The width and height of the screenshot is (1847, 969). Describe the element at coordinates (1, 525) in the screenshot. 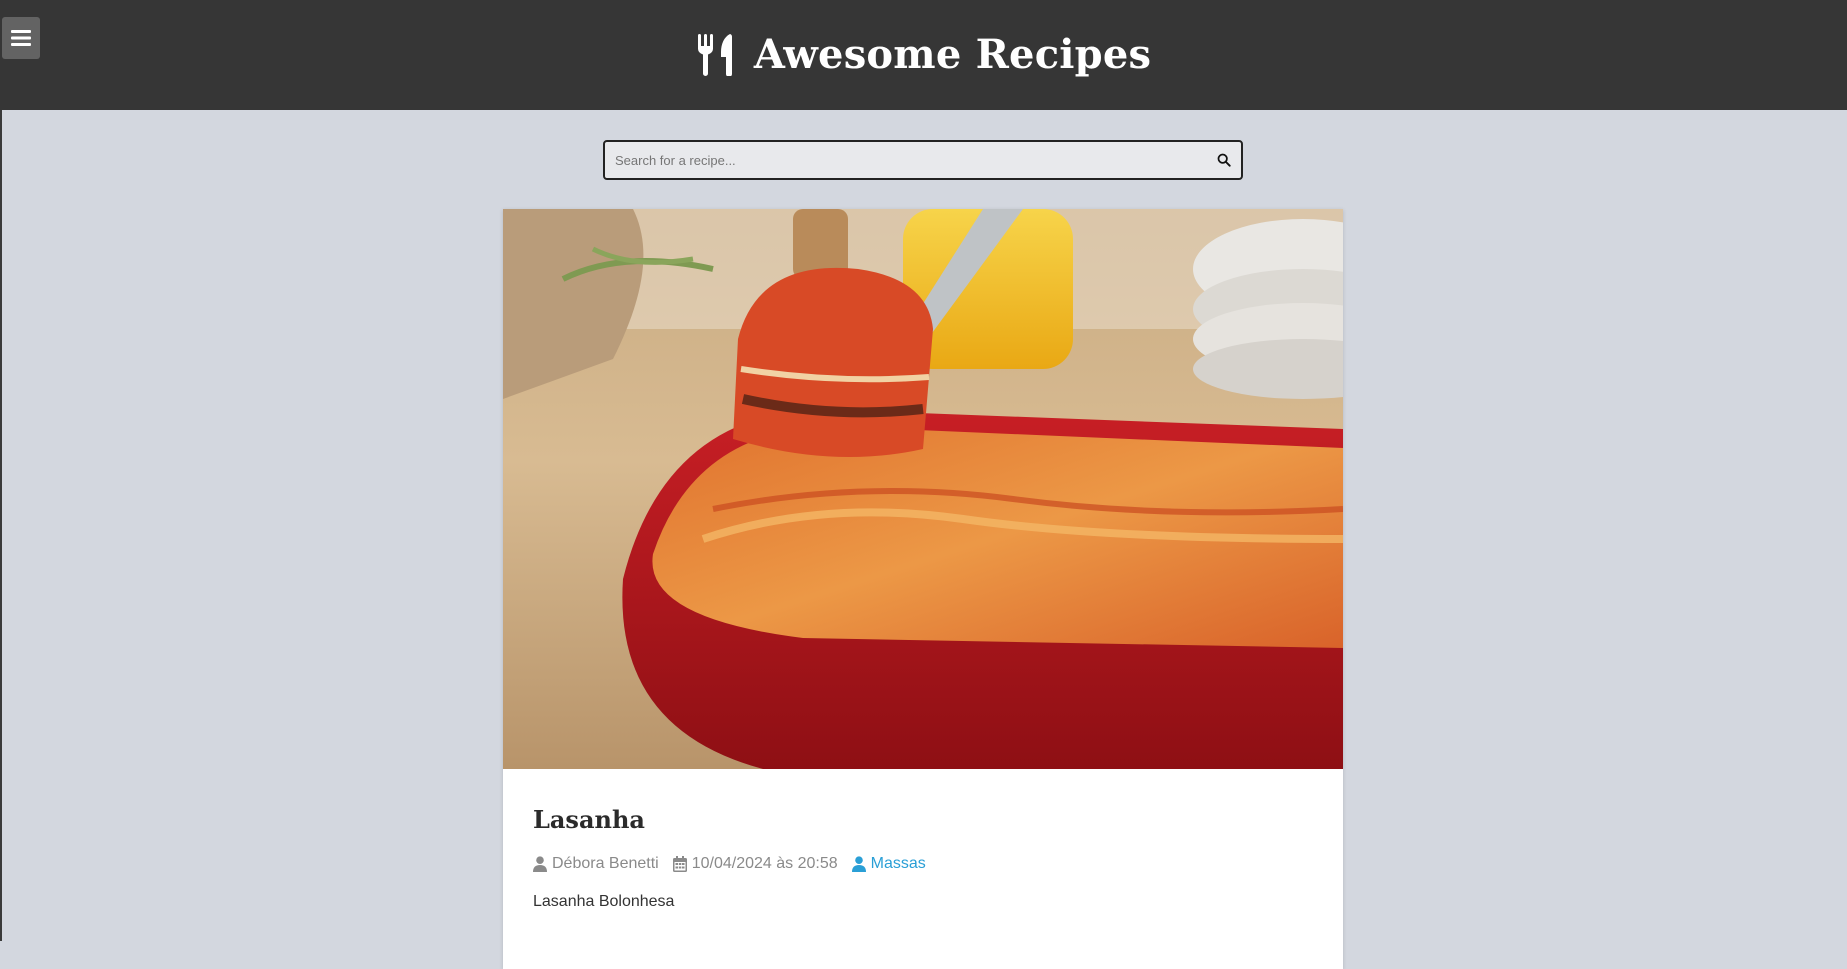

I see `left-border` at that location.